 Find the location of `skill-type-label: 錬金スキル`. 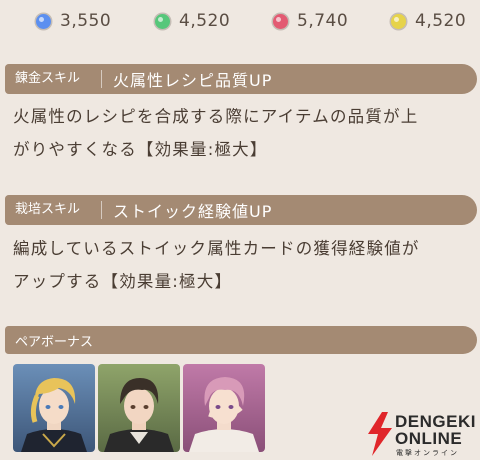

skill-type-label: 錬金スキル is located at coordinates (53, 79).